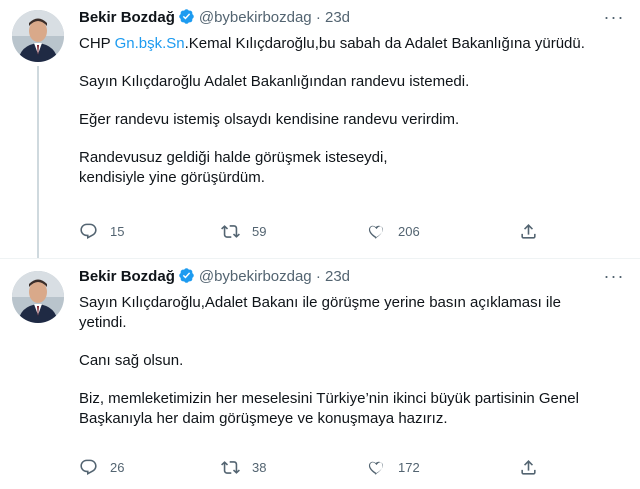 The height and width of the screenshot is (489, 640). What do you see at coordinates (243, 231) in the screenshot?
I see `retweet-button: 59` at bounding box center [243, 231].